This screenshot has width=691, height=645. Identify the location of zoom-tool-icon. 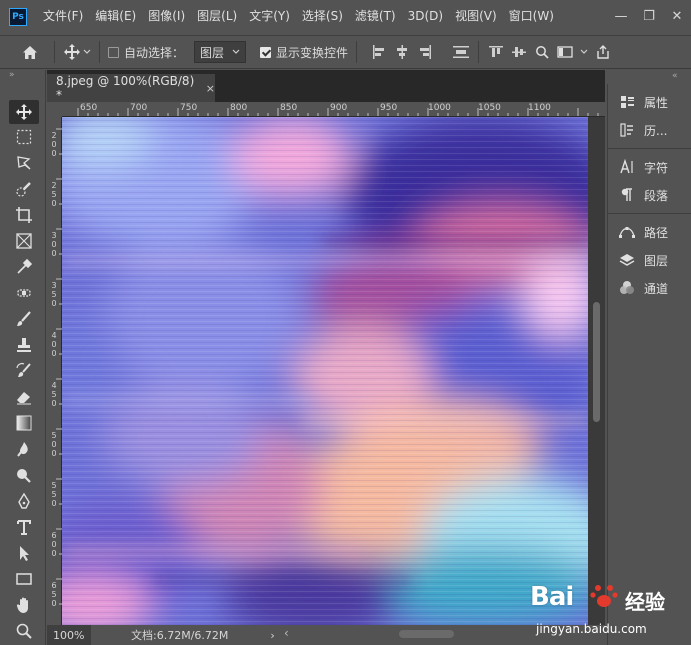
(24, 631).